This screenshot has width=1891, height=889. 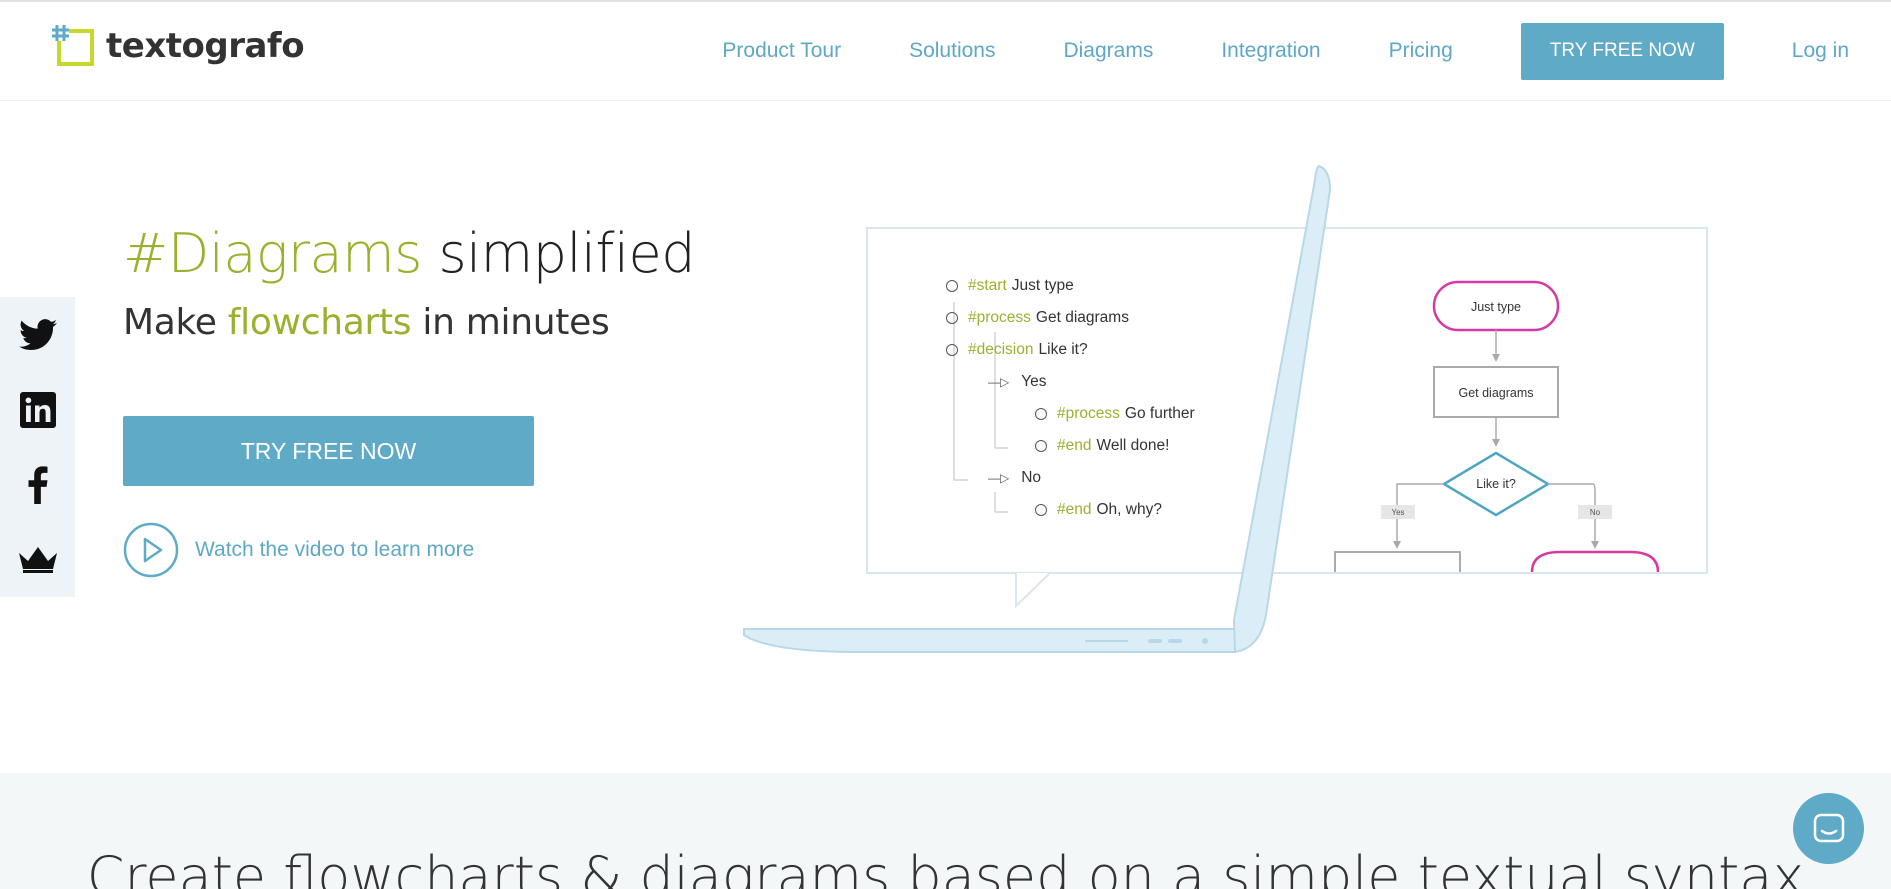 I want to click on flow-decision-label: Like it?, so click(x=1496, y=484).